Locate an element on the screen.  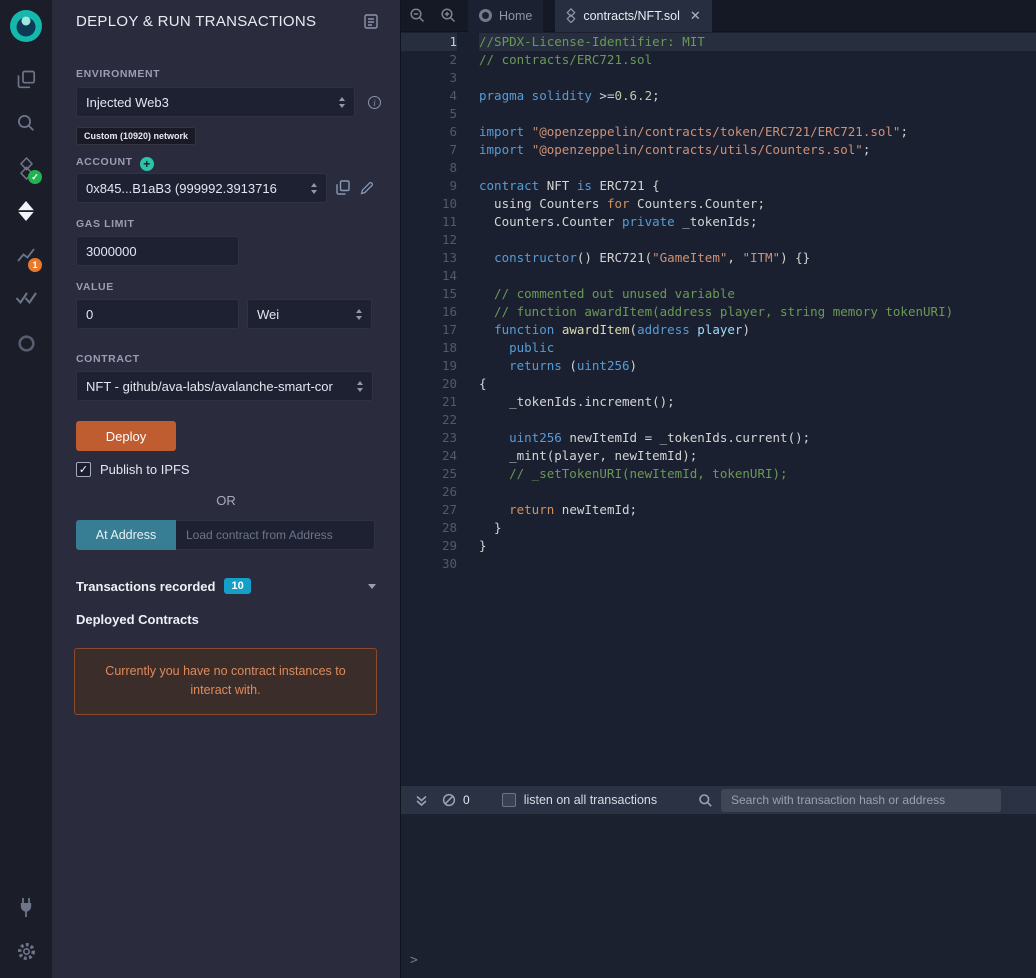
publish-ipfs-checkbox: ✓ is located at coordinates (83, 469).